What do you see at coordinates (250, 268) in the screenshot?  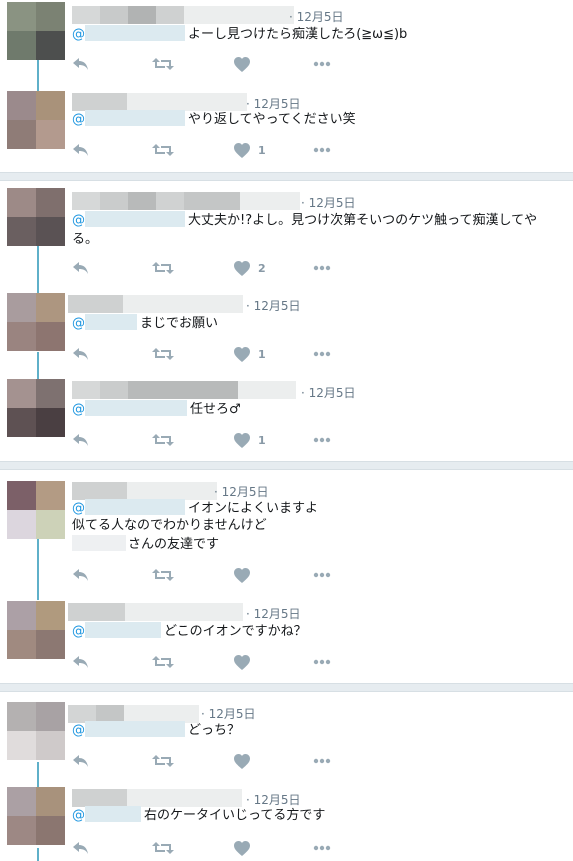 I see `like-button: 2` at bounding box center [250, 268].